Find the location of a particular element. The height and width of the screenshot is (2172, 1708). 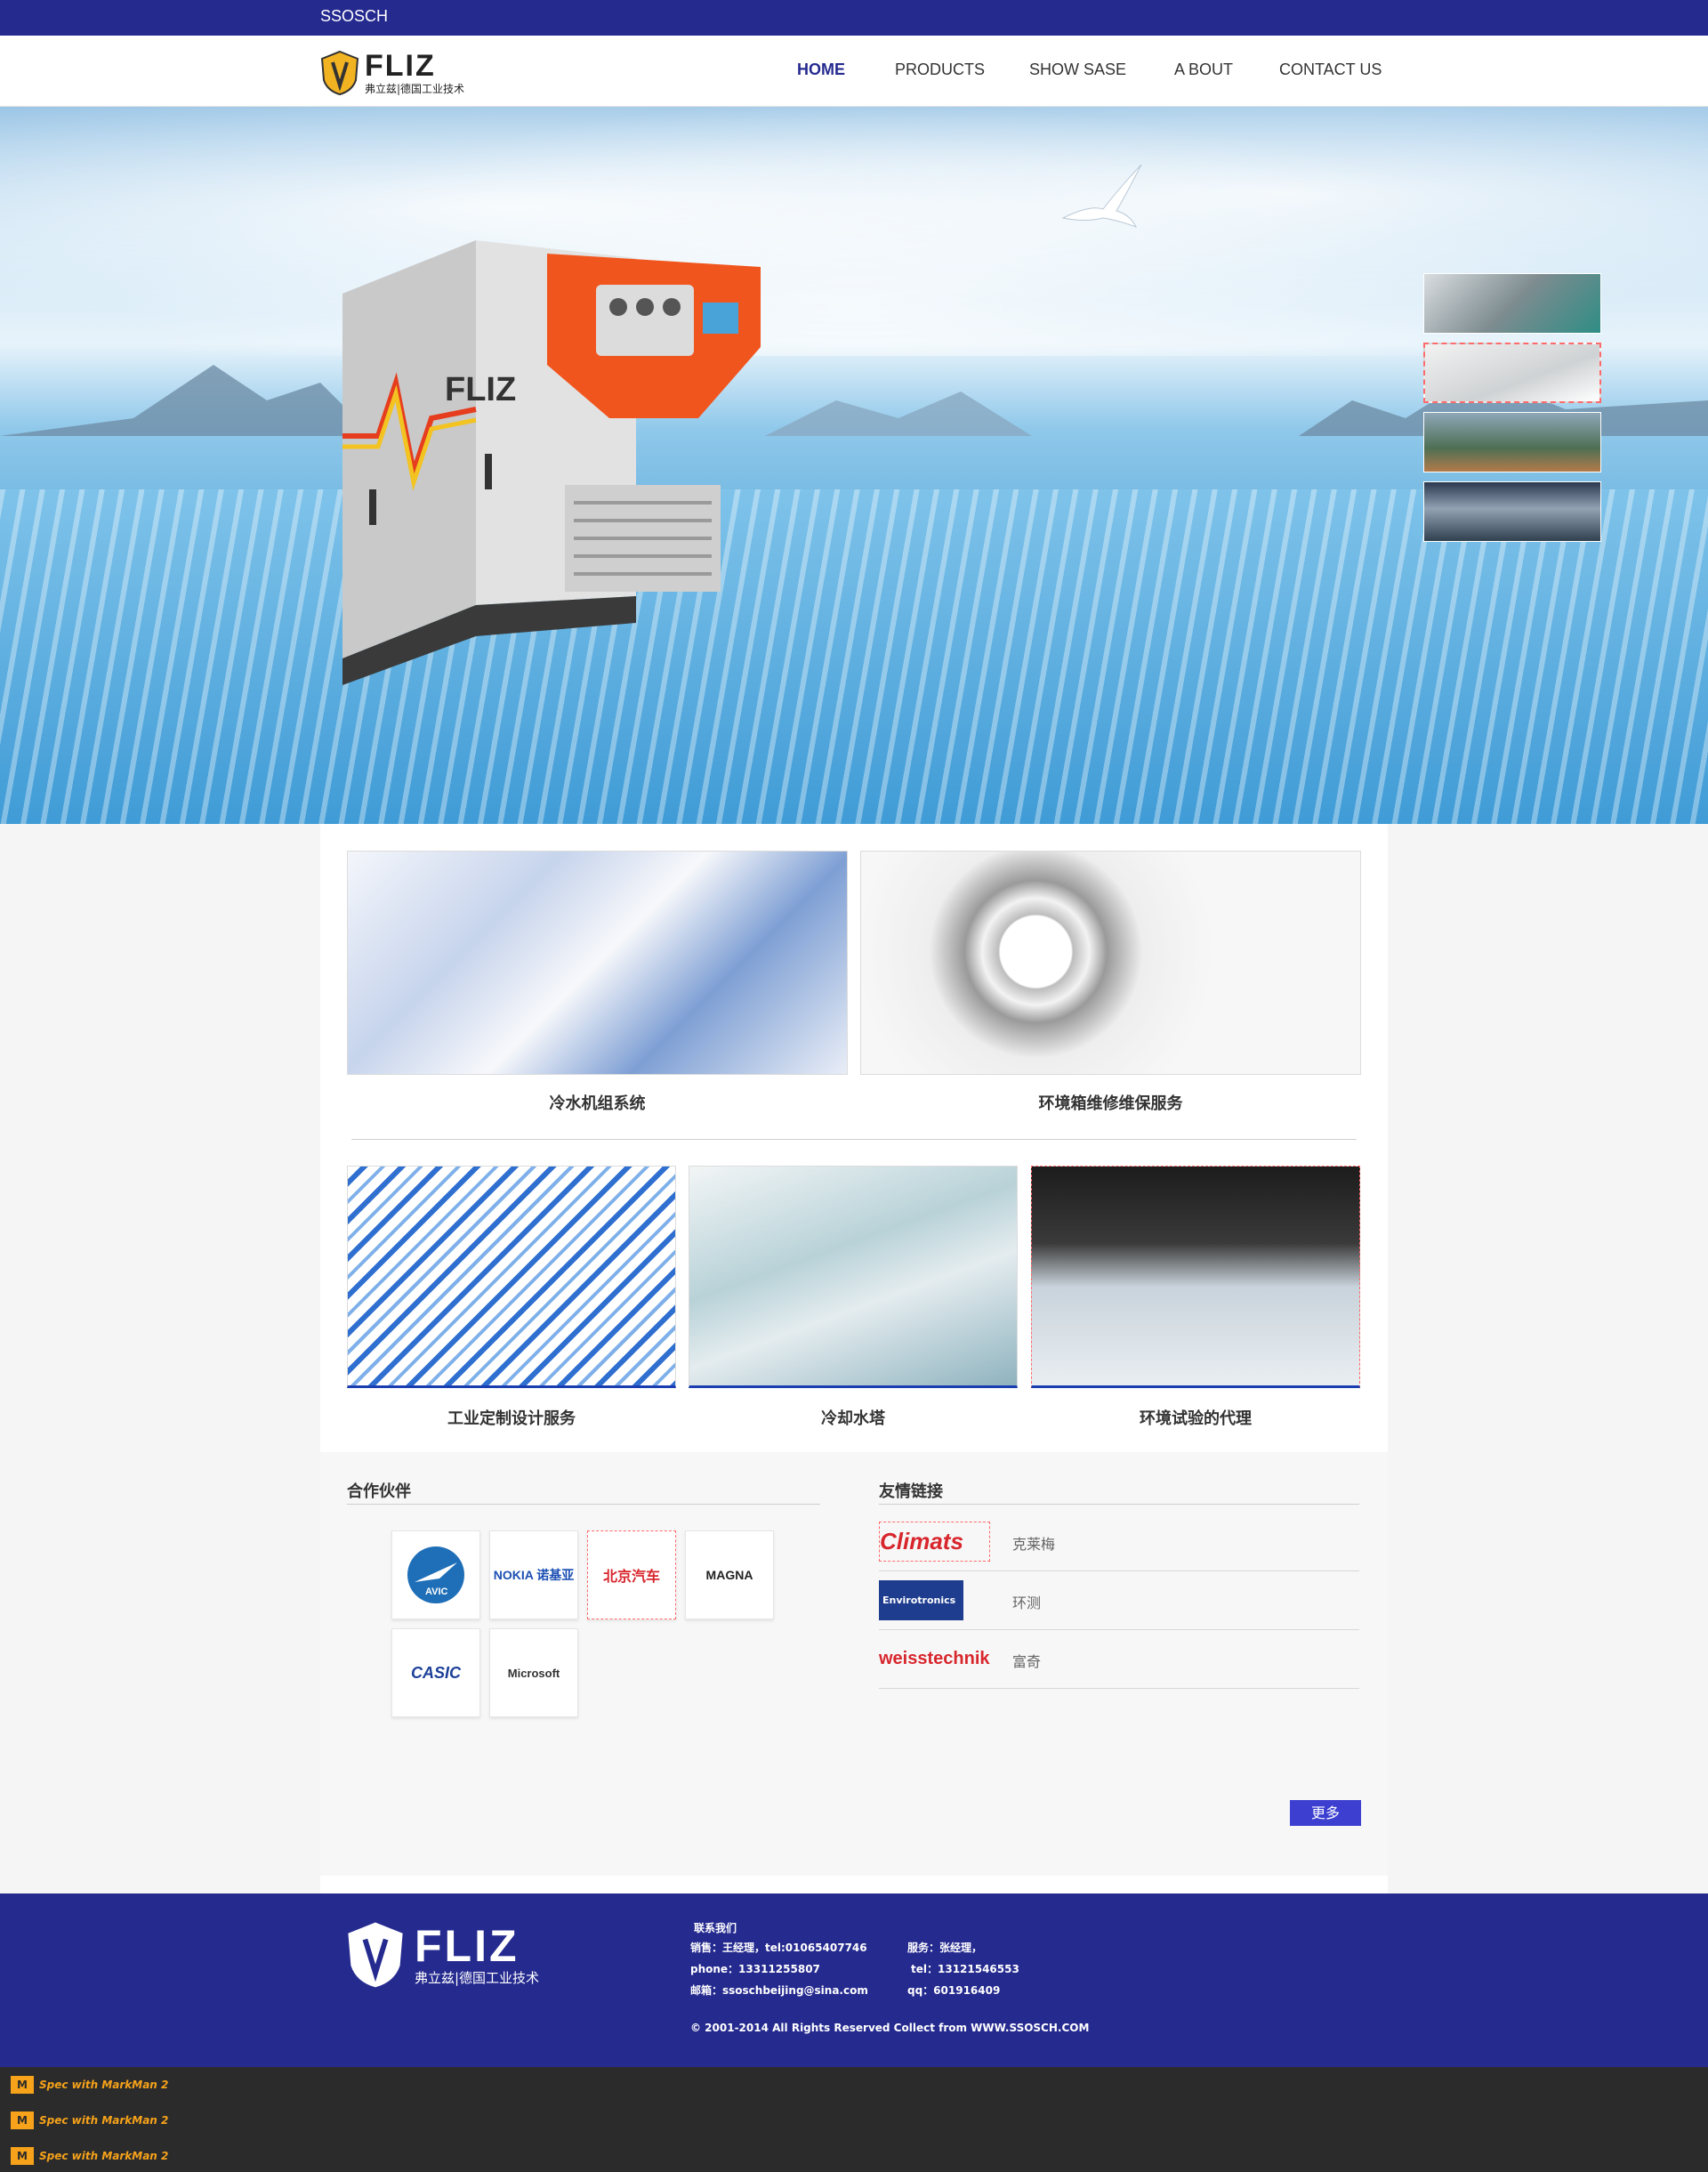

service-caption: 工业定制设计服务 is located at coordinates (511, 1418).